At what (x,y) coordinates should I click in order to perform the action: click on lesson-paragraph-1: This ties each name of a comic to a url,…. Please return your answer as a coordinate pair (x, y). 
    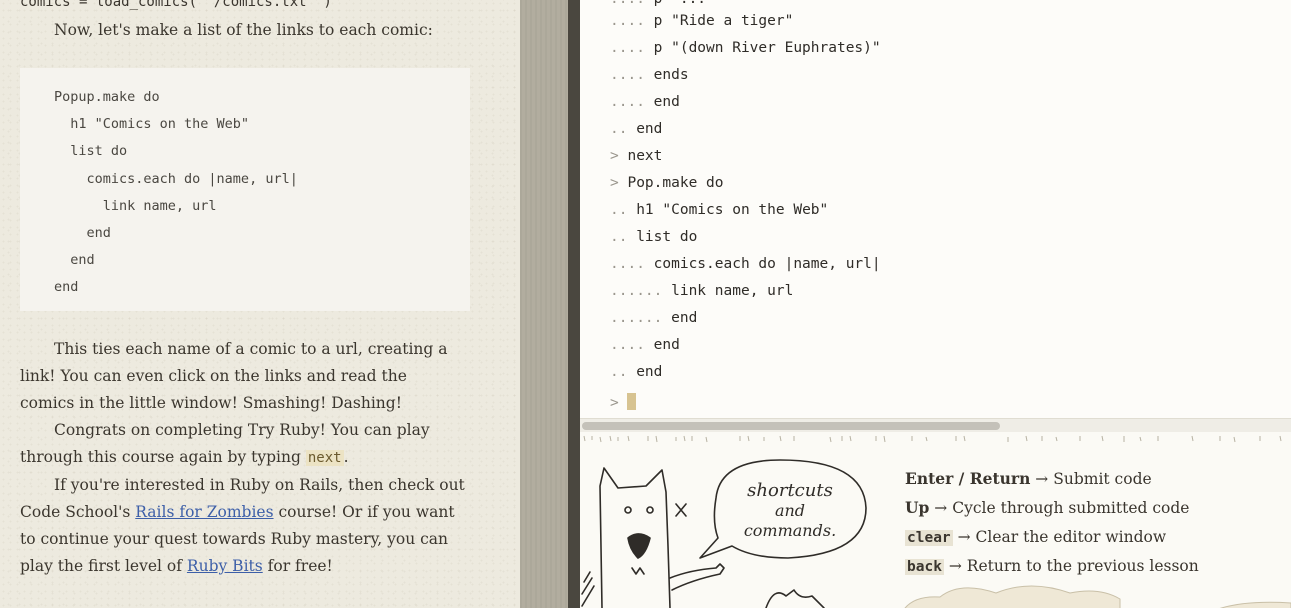
    Looking at the image, I should click on (234, 376).